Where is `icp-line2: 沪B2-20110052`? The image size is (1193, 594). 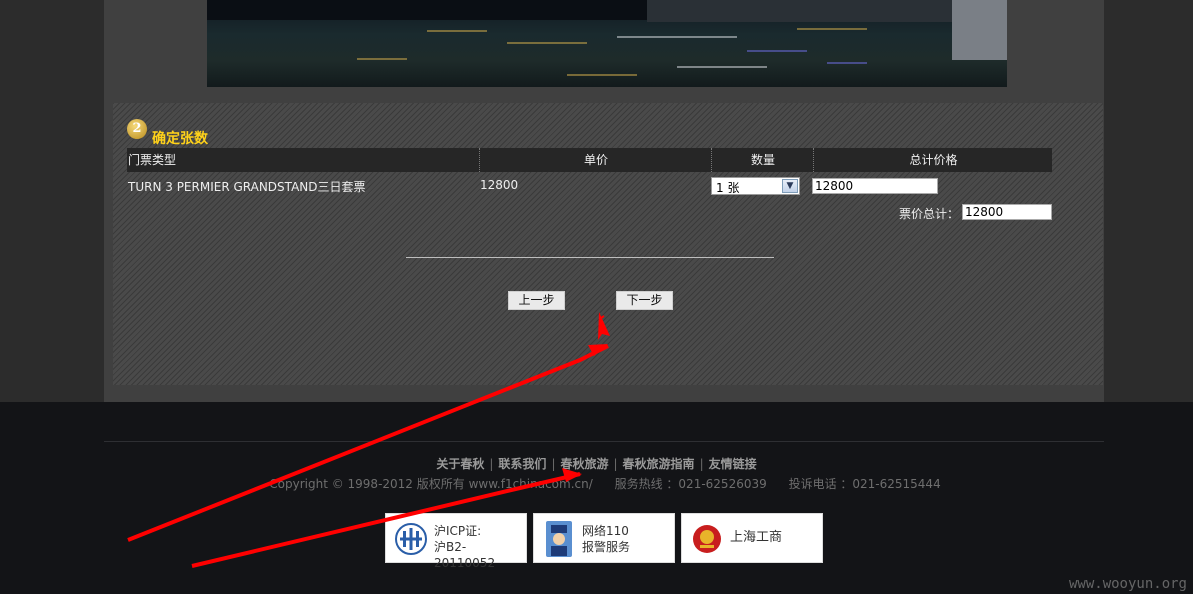 icp-line2: 沪B2-20110052 is located at coordinates (465, 555).